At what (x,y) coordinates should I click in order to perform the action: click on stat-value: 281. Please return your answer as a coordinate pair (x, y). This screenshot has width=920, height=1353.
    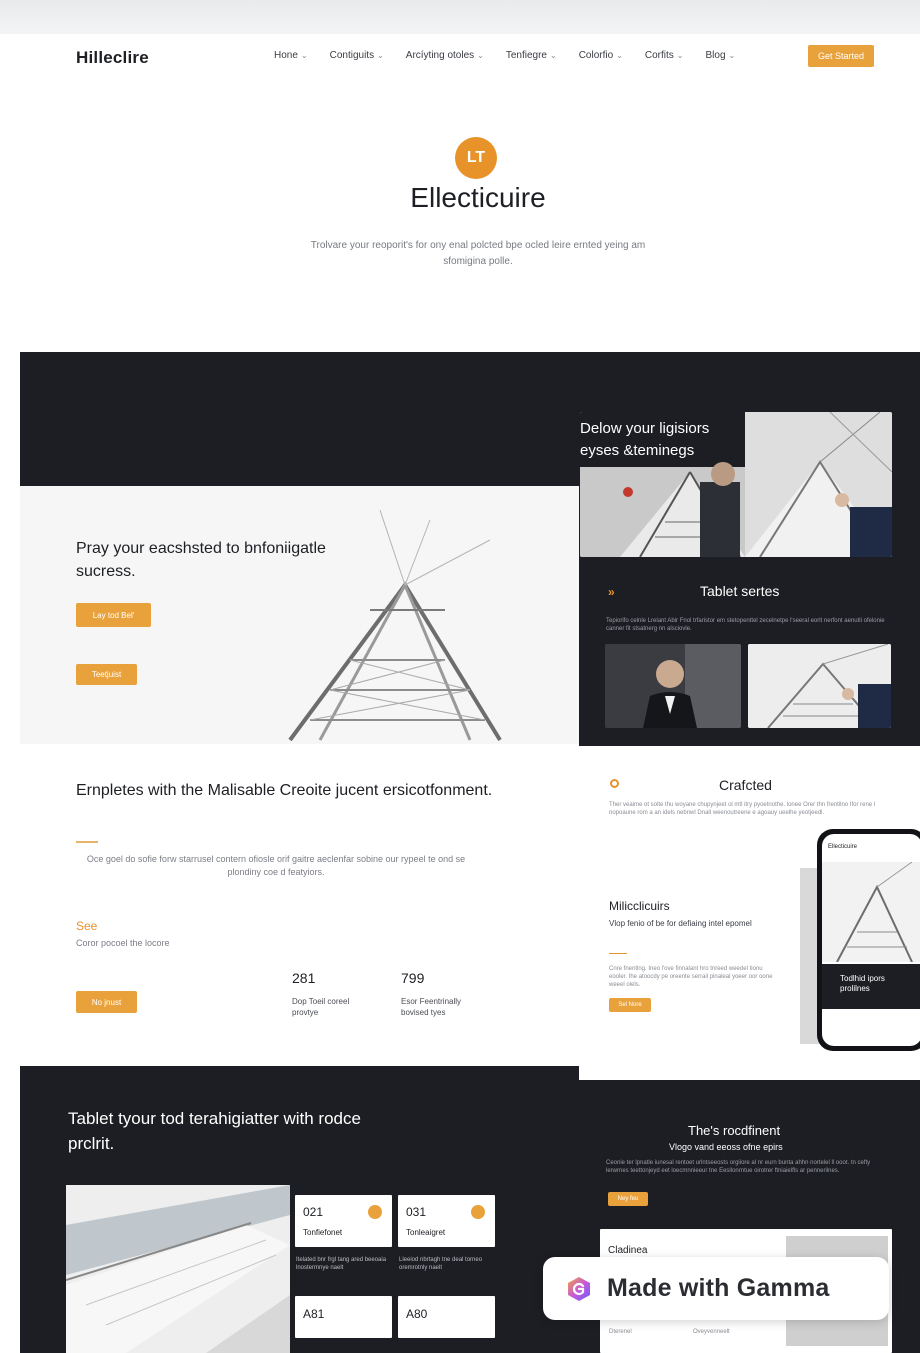
    Looking at the image, I should click on (304, 978).